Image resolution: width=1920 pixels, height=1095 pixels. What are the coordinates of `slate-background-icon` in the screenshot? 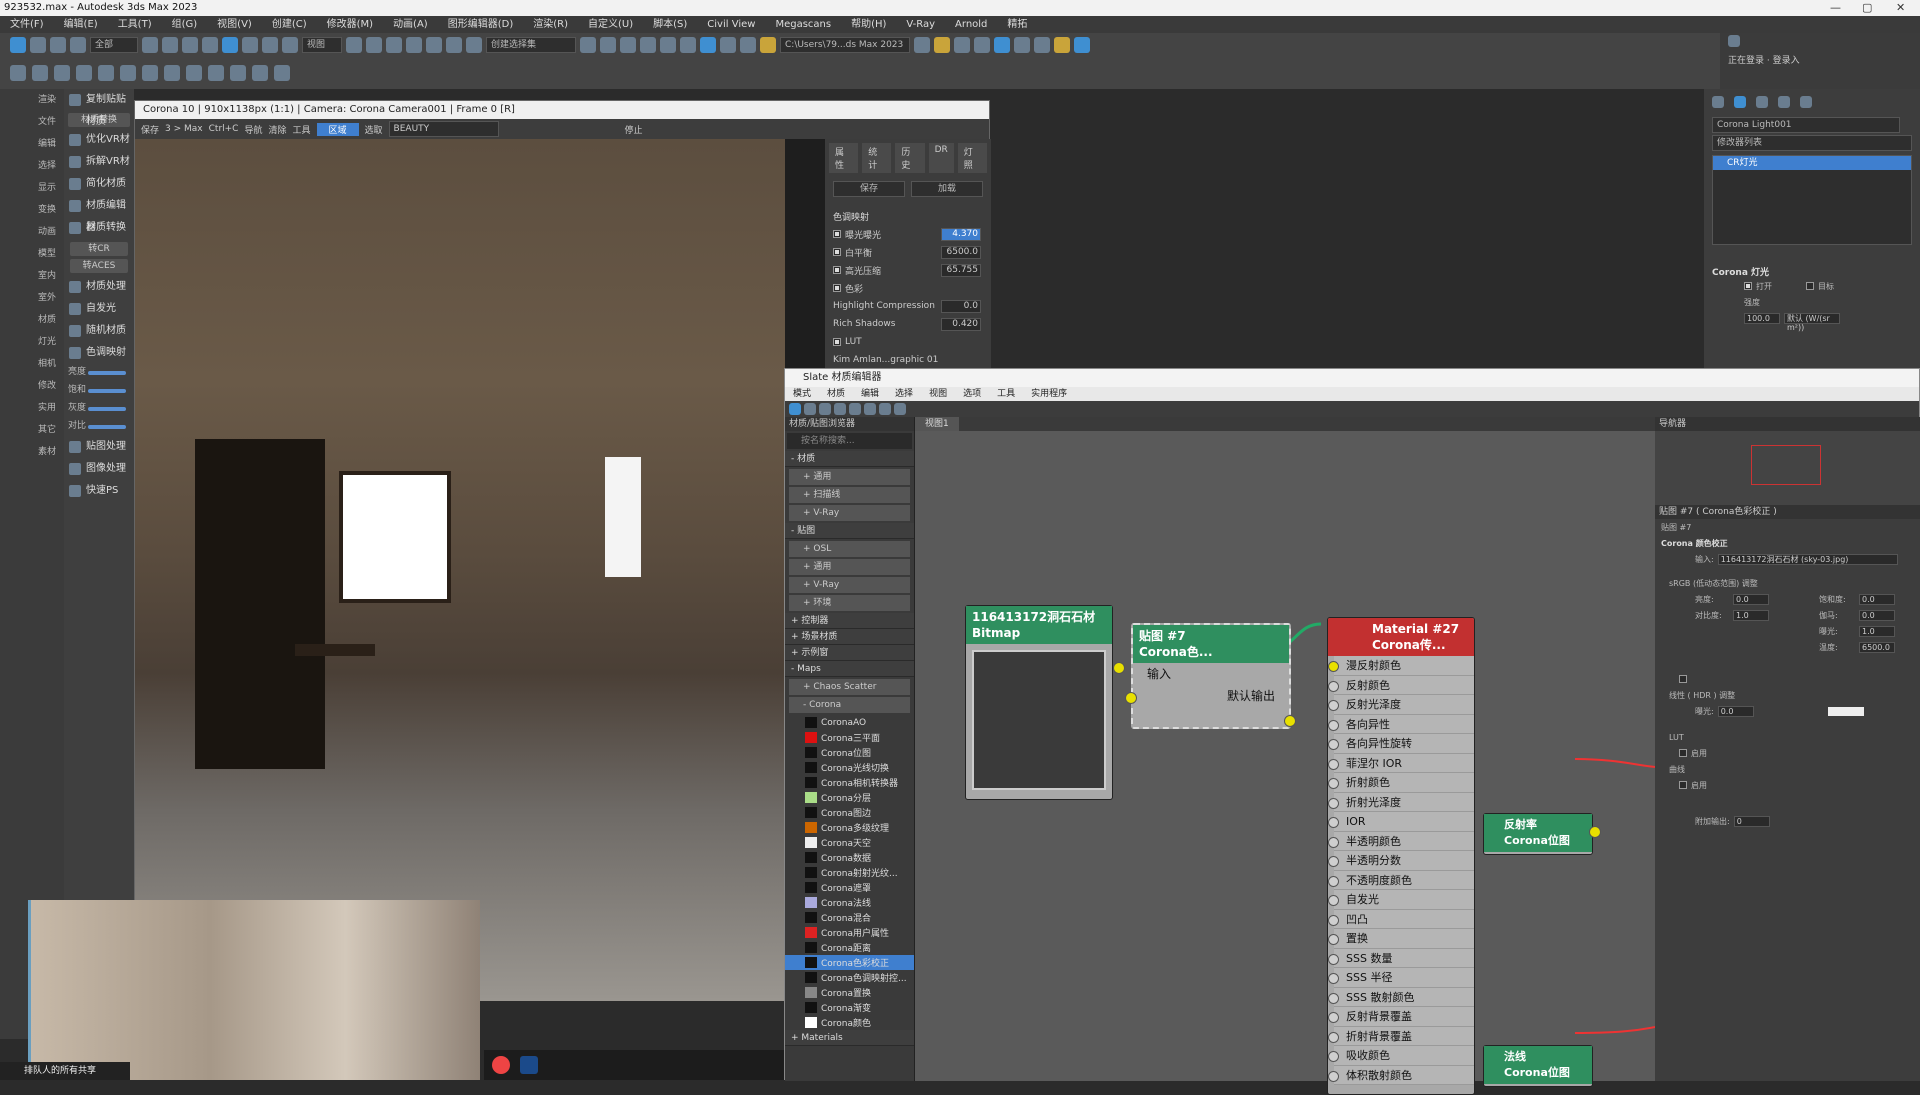 It's located at (900, 409).